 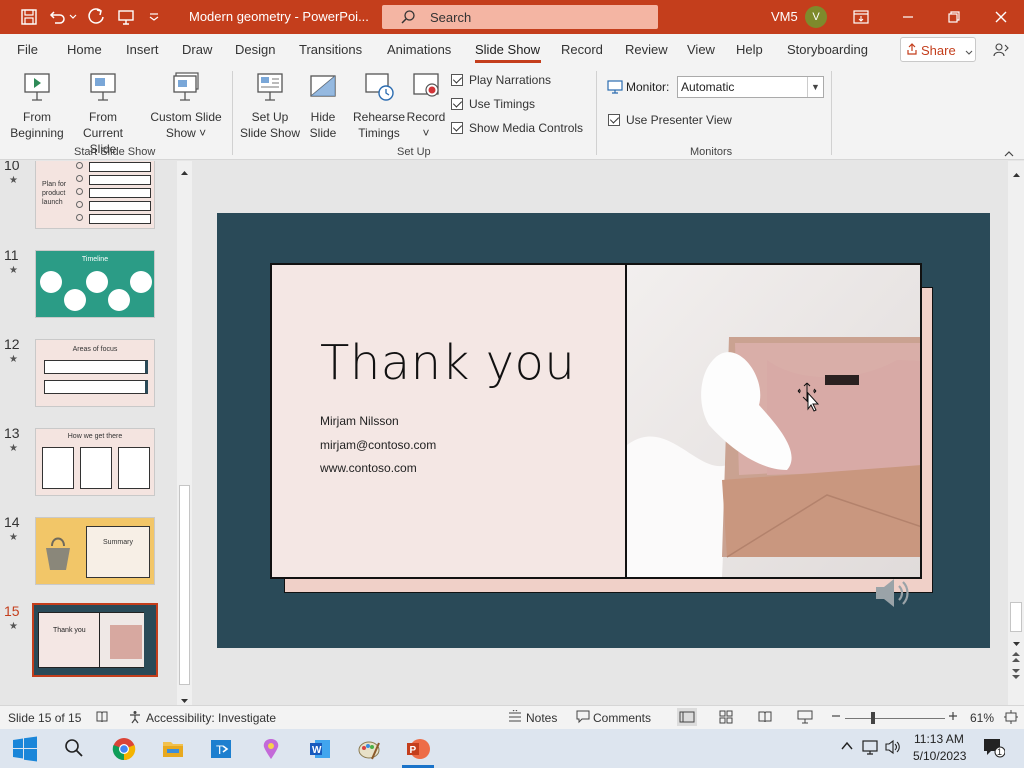 I want to click on slide-thumbnail-11: Timeline, so click(x=95, y=284).